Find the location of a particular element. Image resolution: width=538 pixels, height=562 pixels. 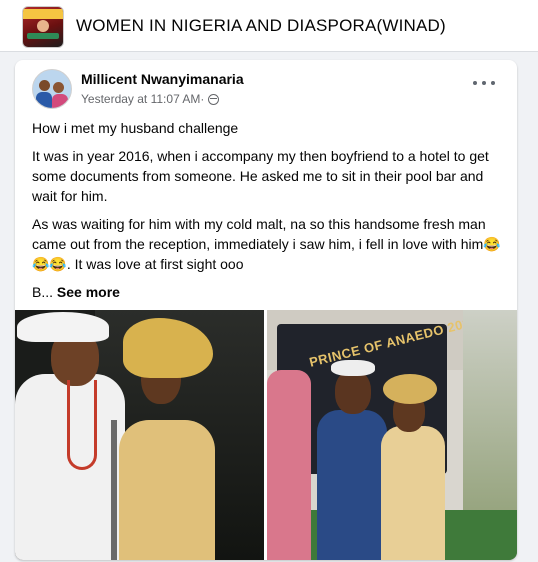

group-header: WOMEN IN NIGERIA AND DIASPORA(WINAD) is located at coordinates (269, 26).